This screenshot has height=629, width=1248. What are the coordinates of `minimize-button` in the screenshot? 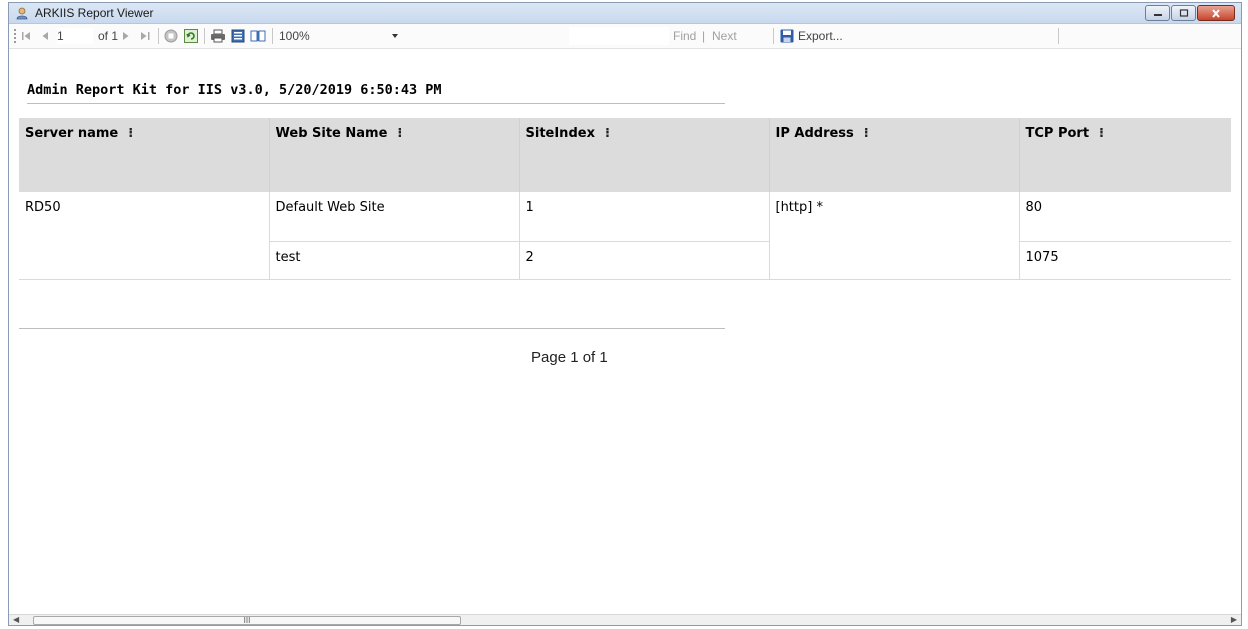 It's located at (1157, 13).